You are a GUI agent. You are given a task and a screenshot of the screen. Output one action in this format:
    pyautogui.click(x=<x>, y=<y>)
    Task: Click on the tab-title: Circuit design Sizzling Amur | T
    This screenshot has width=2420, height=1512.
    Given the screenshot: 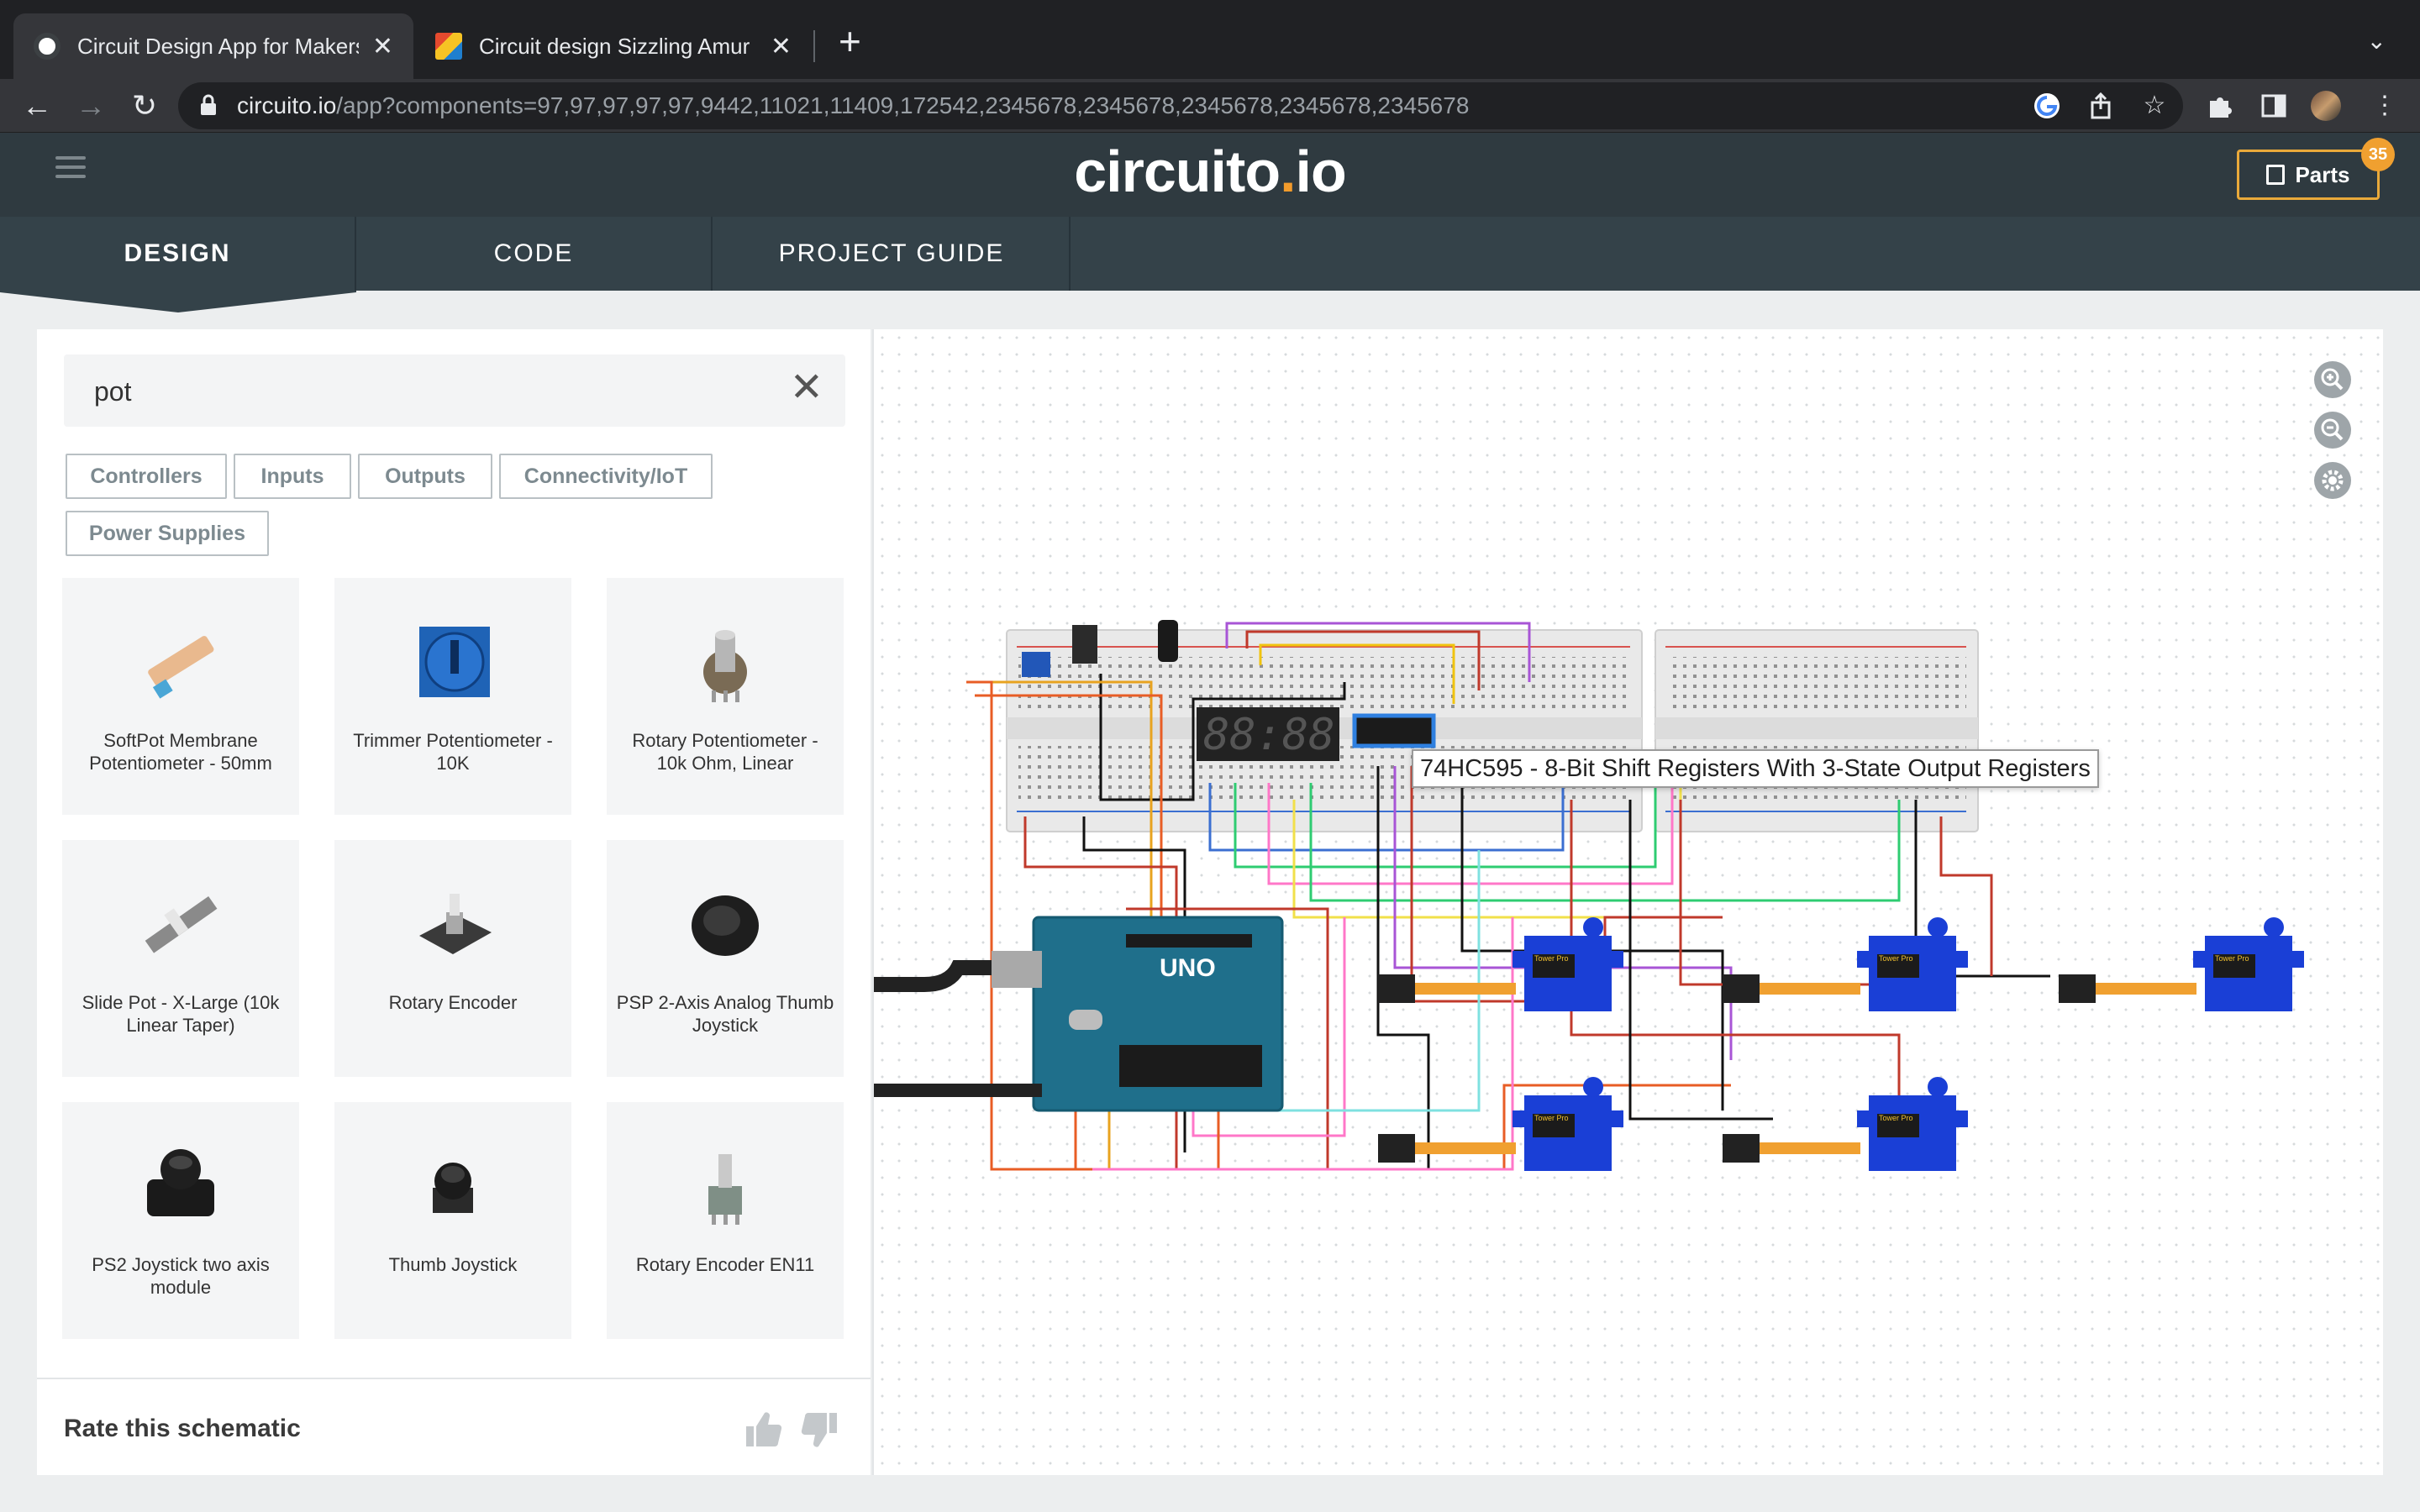 What is the action you would take?
    pyautogui.click(x=618, y=46)
    